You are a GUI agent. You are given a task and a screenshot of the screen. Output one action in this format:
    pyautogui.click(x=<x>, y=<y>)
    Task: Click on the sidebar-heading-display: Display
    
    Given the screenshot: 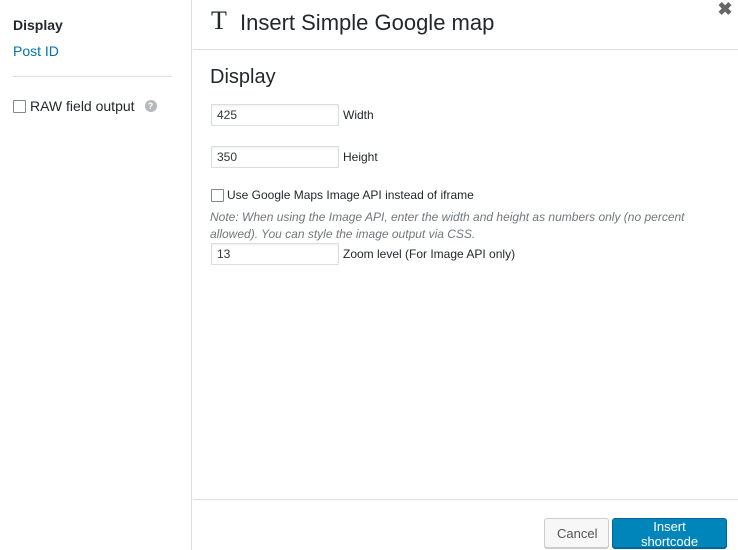 What is the action you would take?
    pyautogui.click(x=38, y=25)
    